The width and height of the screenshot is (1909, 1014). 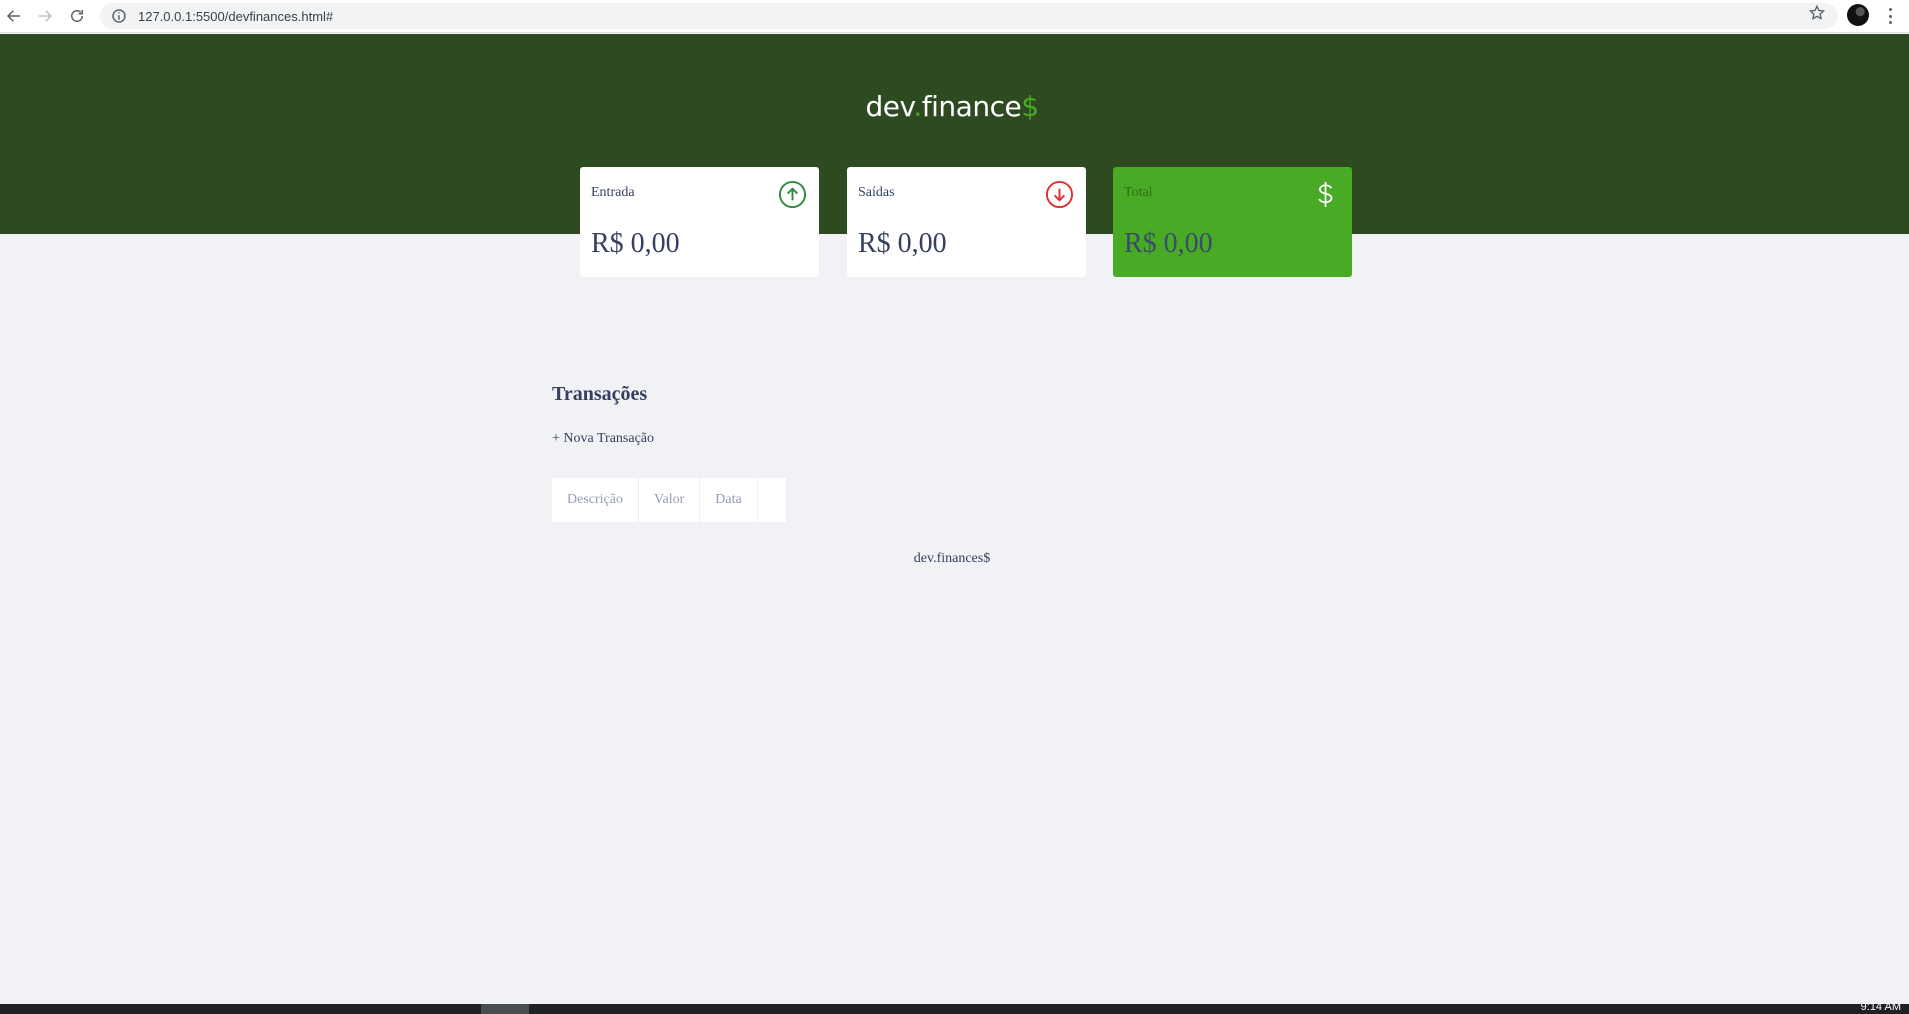 What do you see at coordinates (1817, 13) in the screenshot?
I see `star-icon` at bounding box center [1817, 13].